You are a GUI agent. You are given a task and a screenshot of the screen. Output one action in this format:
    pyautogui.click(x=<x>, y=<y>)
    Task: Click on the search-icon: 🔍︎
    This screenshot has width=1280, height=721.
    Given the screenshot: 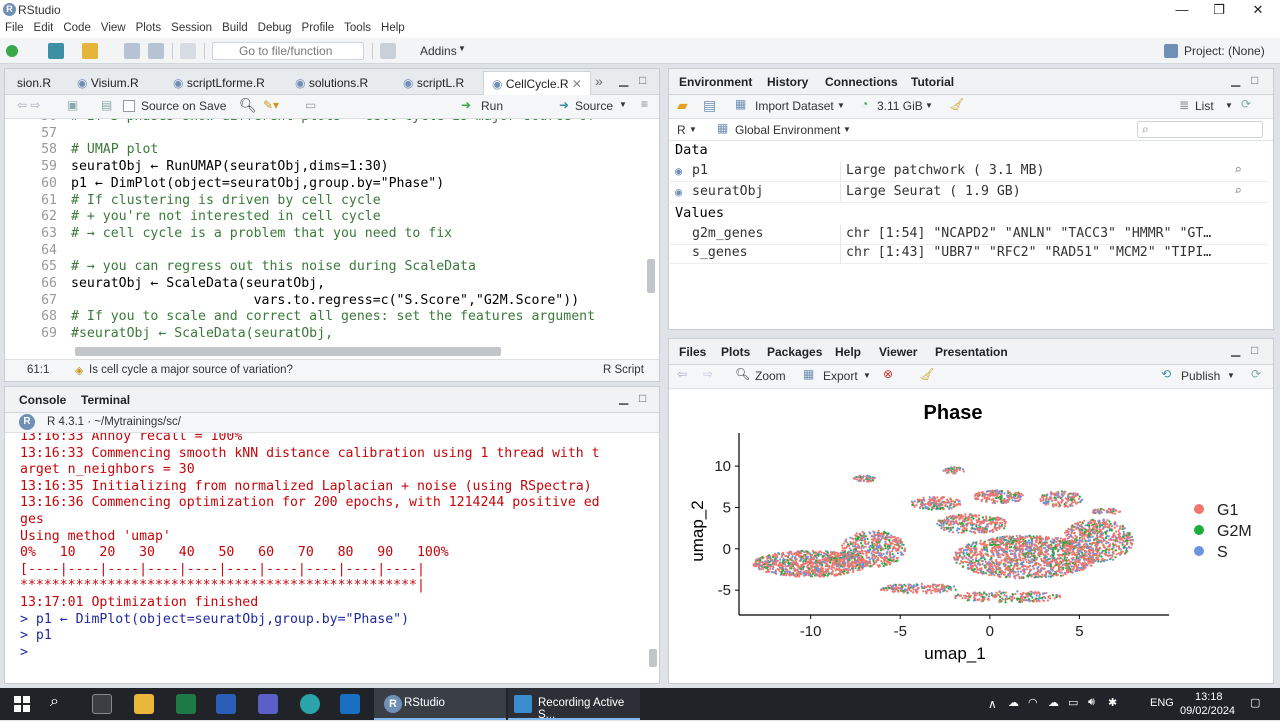 What is the action you would take?
    pyautogui.click(x=248, y=105)
    